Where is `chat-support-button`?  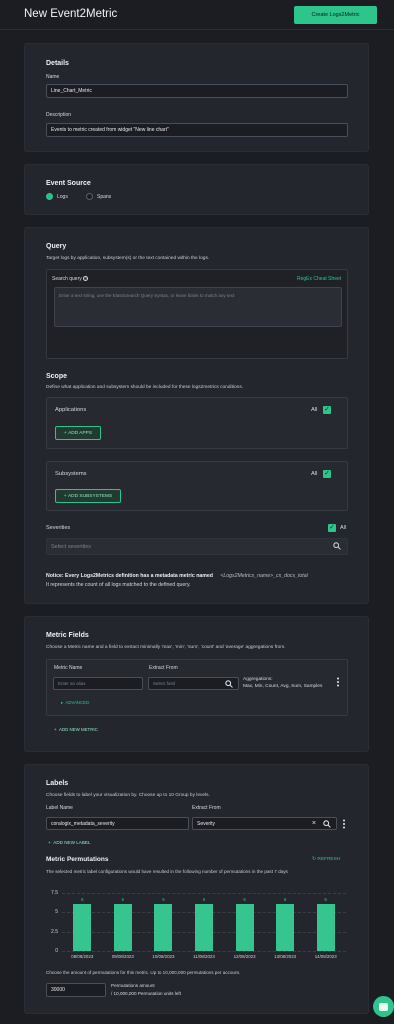 chat-support-button is located at coordinates (383, 1006).